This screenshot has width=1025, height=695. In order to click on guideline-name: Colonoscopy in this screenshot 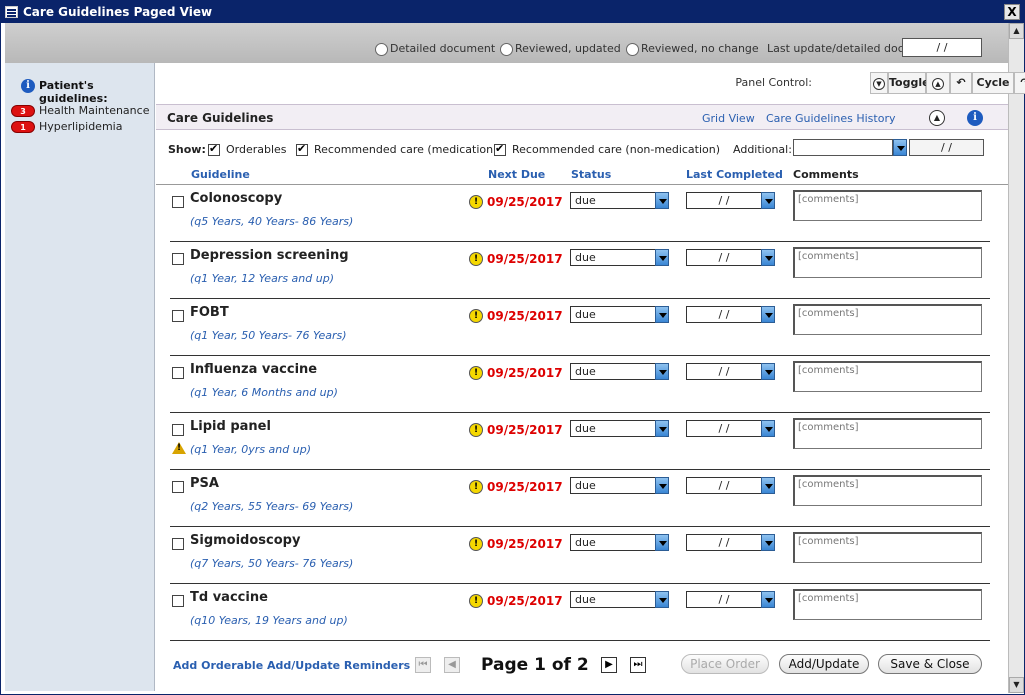, I will do `click(236, 198)`.